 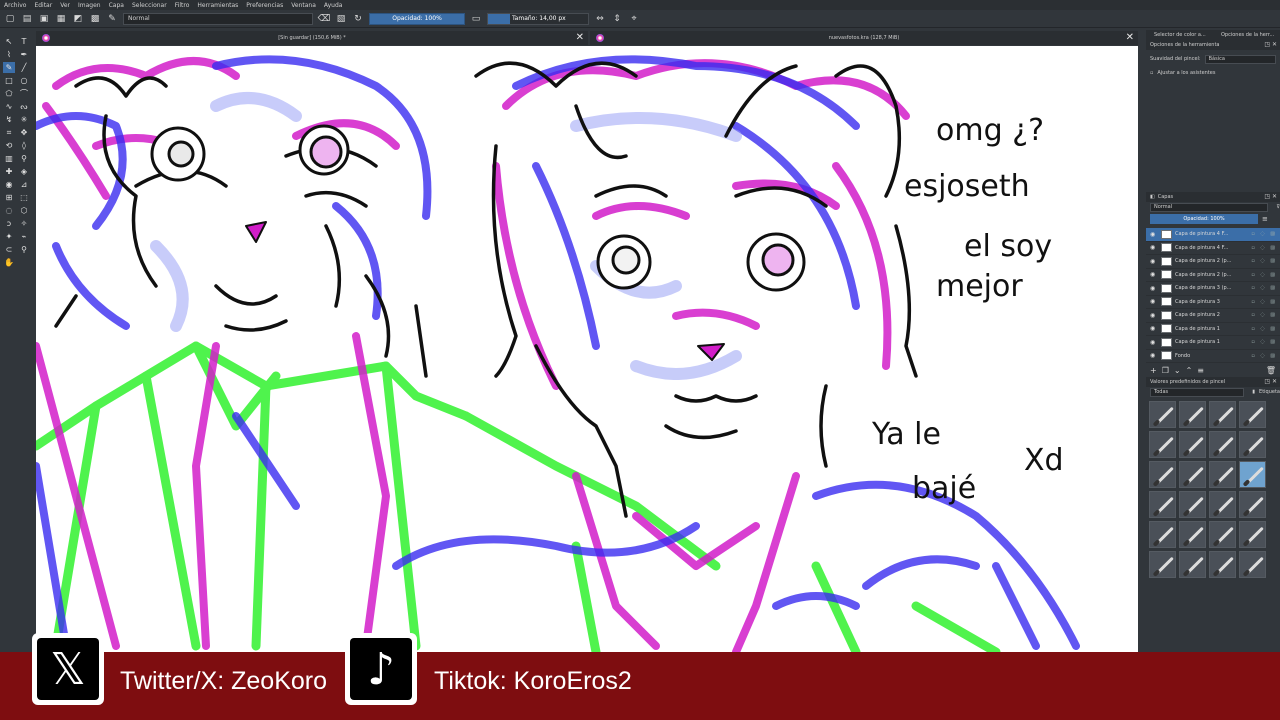 What do you see at coordinates (476, 19) in the screenshot?
I see `flow-icon: ▭` at bounding box center [476, 19].